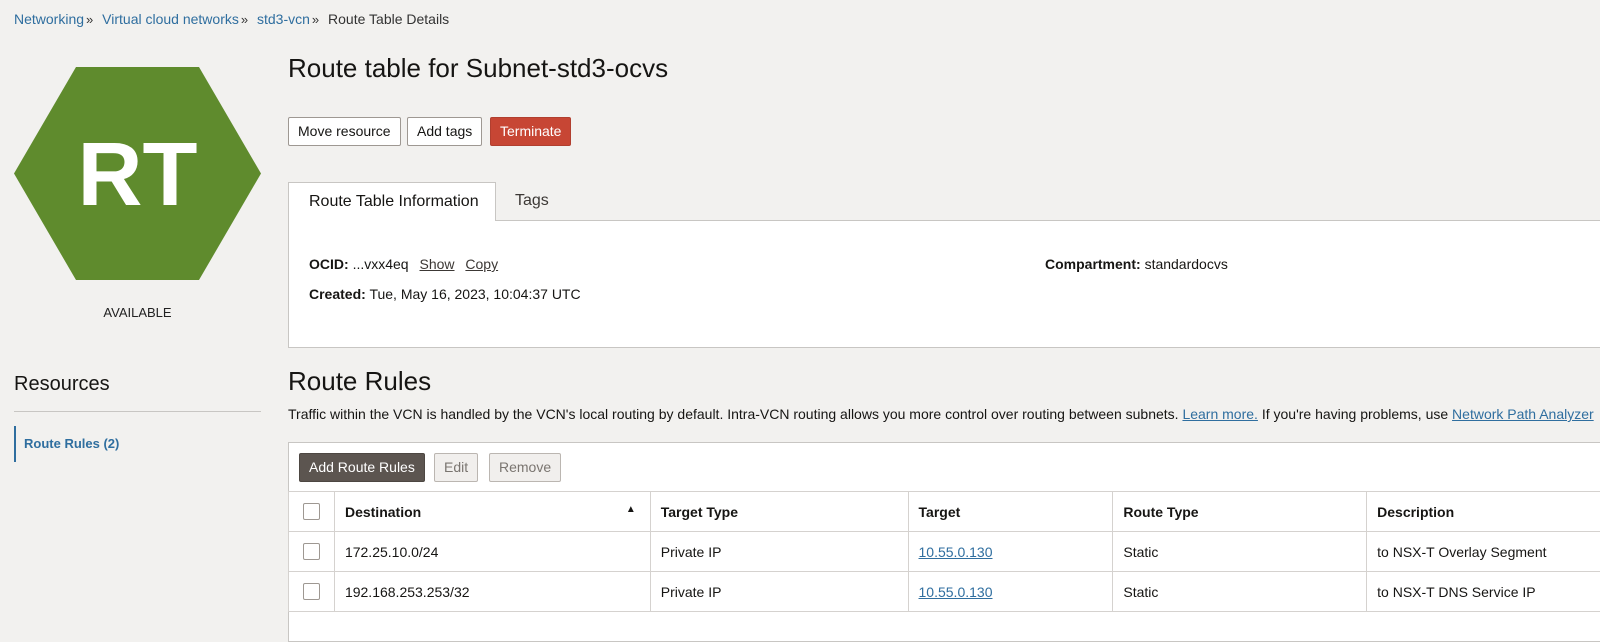  What do you see at coordinates (344, 131) in the screenshot?
I see `move-resource-button: Move resource` at bounding box center [344, 131].